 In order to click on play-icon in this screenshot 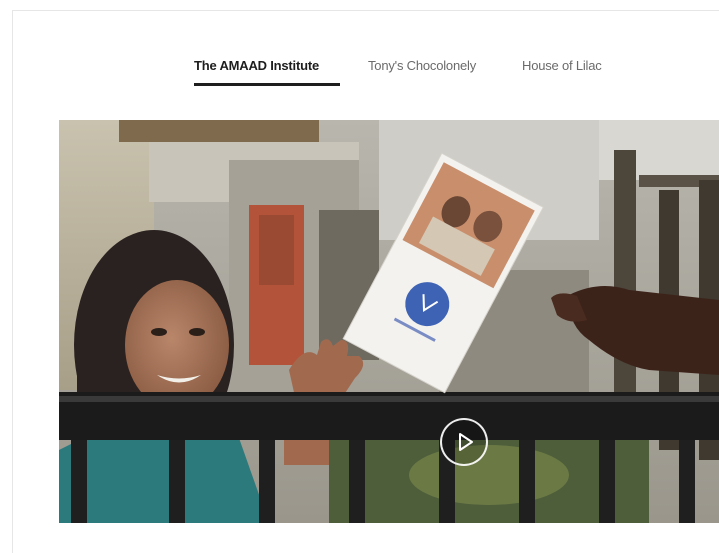, I will do `click(466, 442)`.